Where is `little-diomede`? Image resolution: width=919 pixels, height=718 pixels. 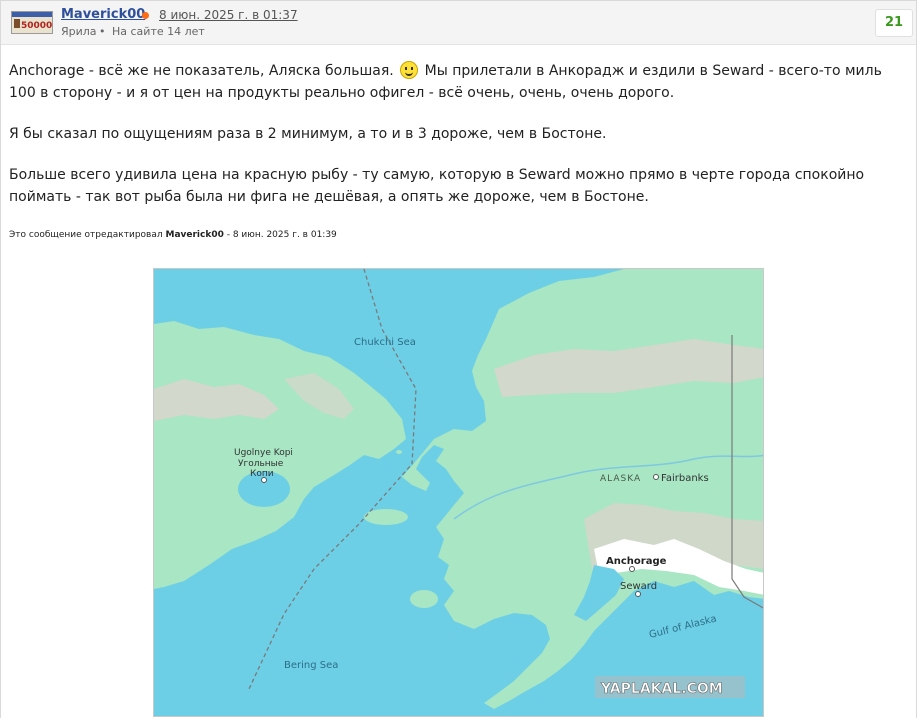 little-diomede is located at coordinates (399, 452).